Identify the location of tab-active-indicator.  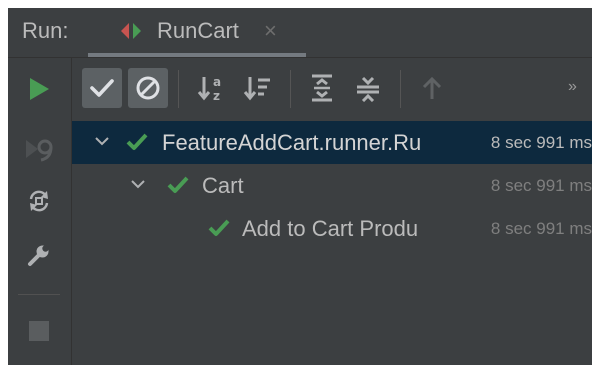
(197, 55).